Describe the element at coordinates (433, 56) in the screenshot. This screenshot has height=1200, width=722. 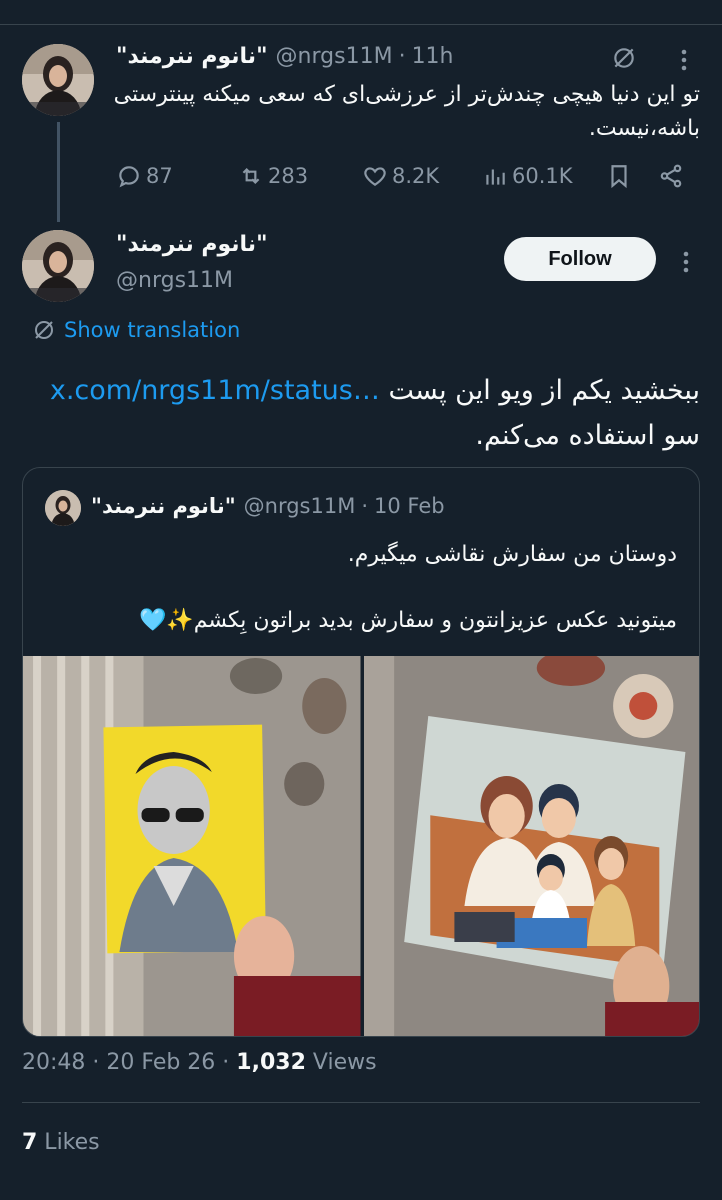
I see `parent-time: 11h` at that location.